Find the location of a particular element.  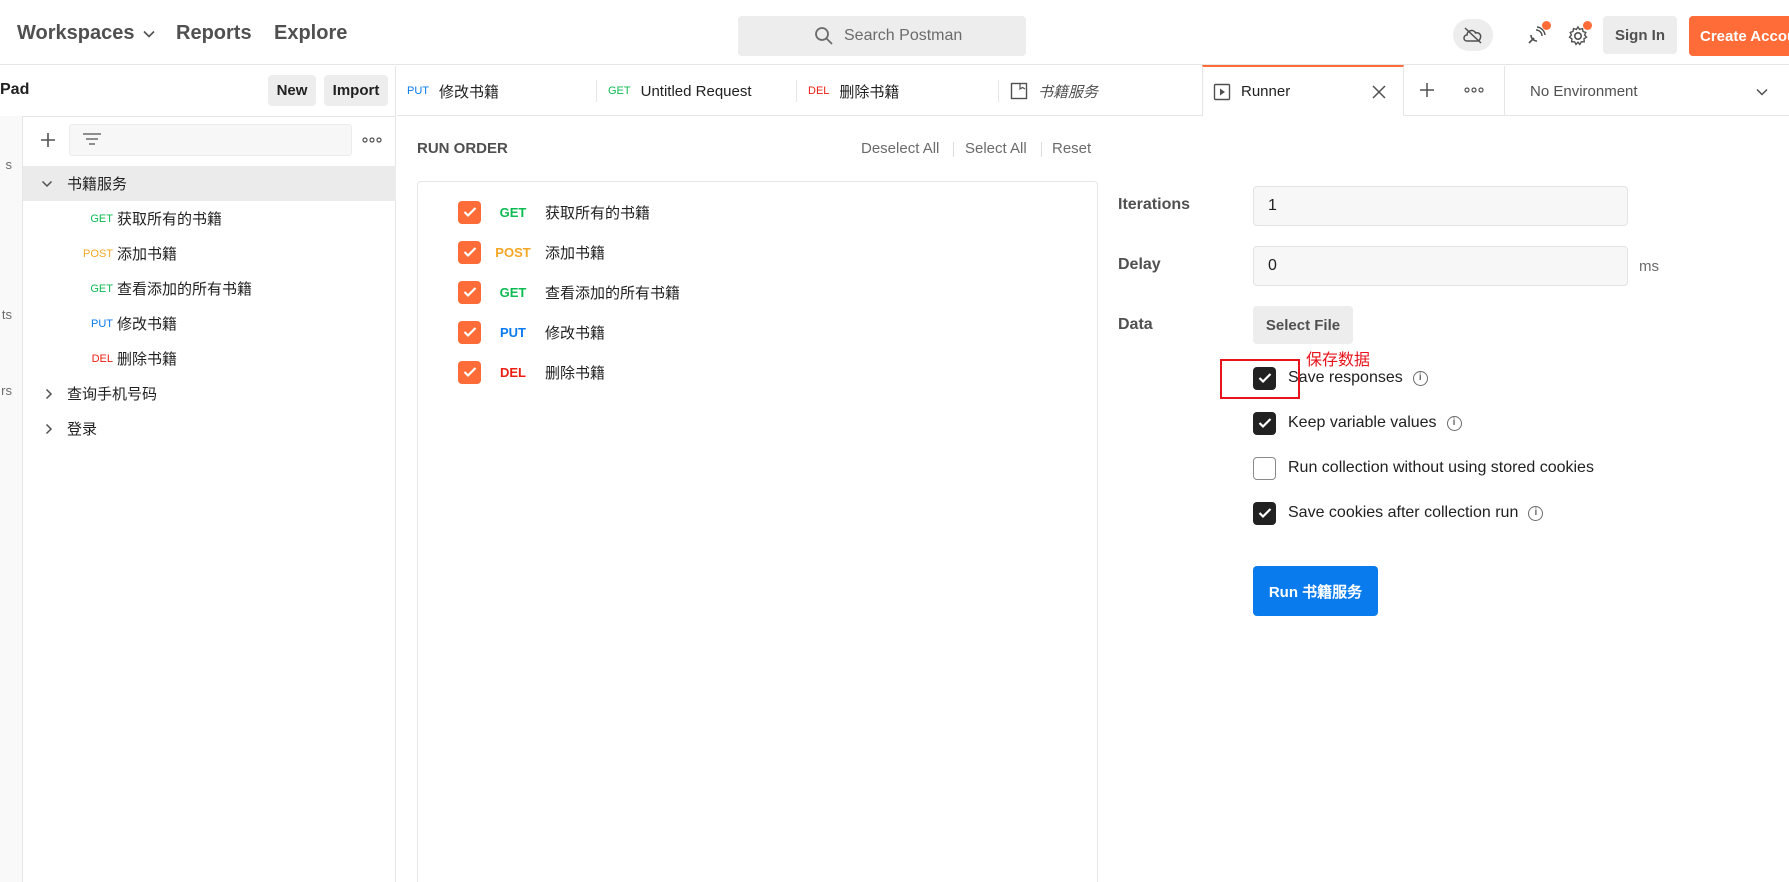

sync-status-button is located at coordinates (1473, 35).